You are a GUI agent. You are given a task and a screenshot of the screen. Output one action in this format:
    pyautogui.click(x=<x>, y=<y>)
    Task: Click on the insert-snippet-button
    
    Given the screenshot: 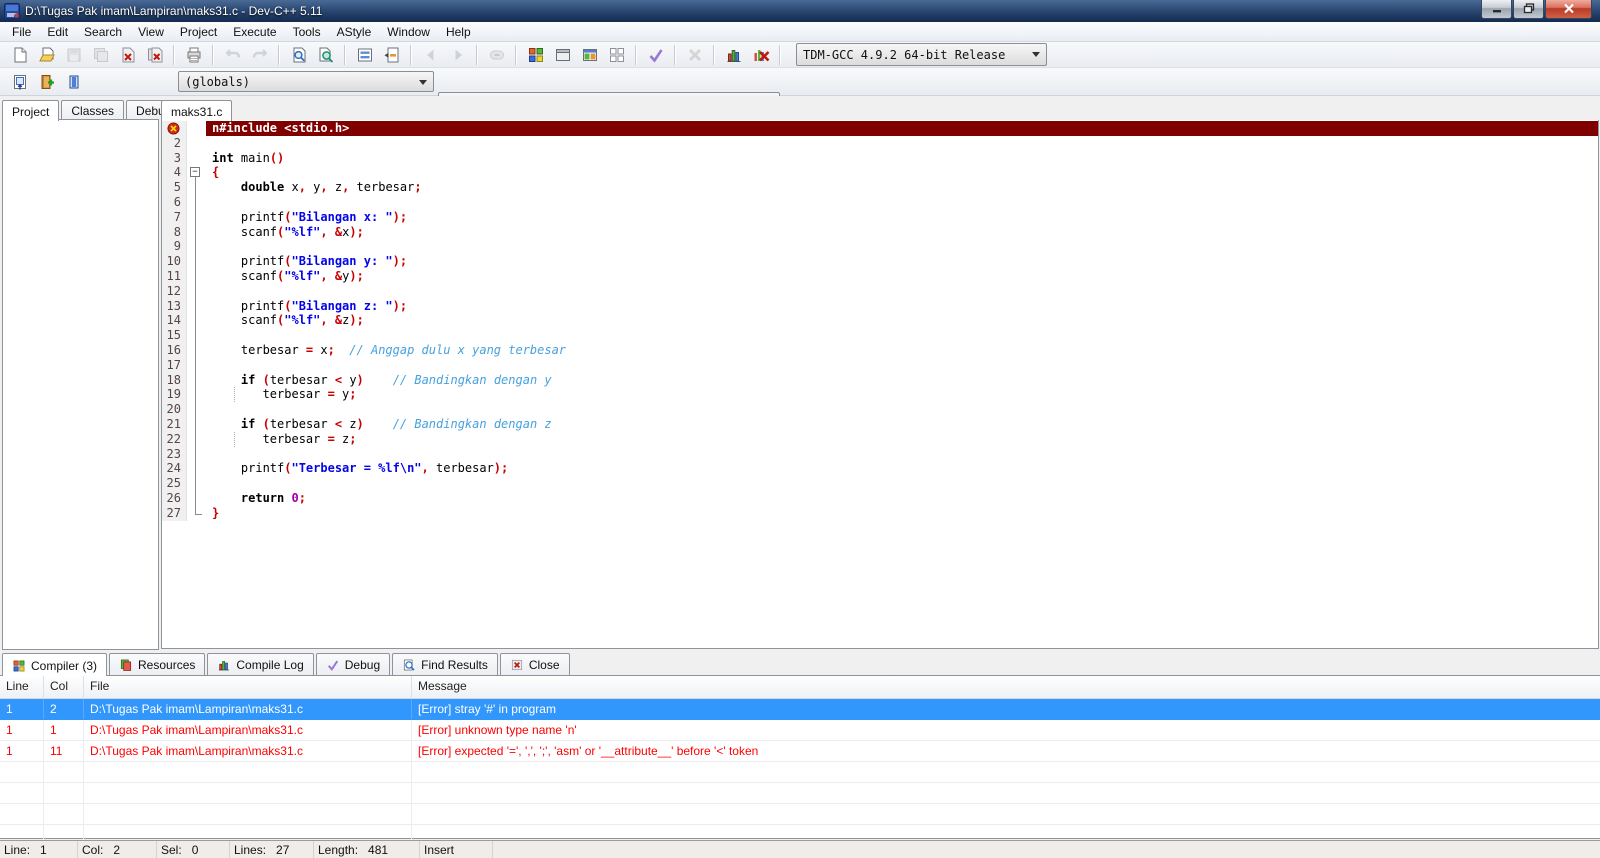 What is the action you would take?
    pyautogui.click(x=19, y=81)
    